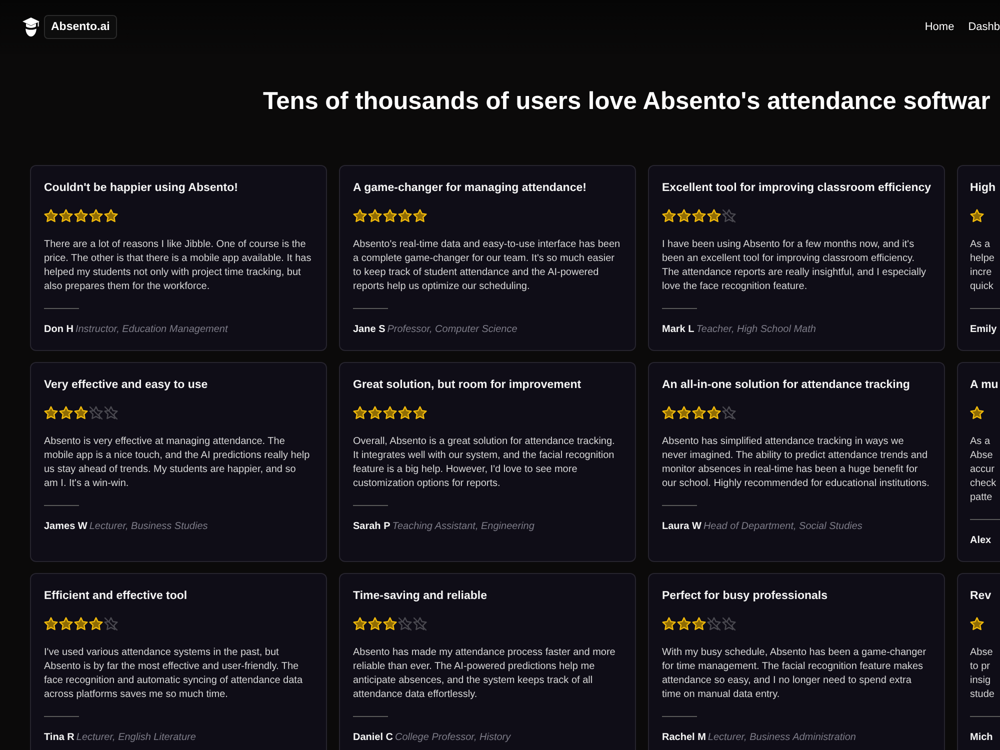  I want to click on review-title: A game-changer for managing attendance!, so click(469, 188).